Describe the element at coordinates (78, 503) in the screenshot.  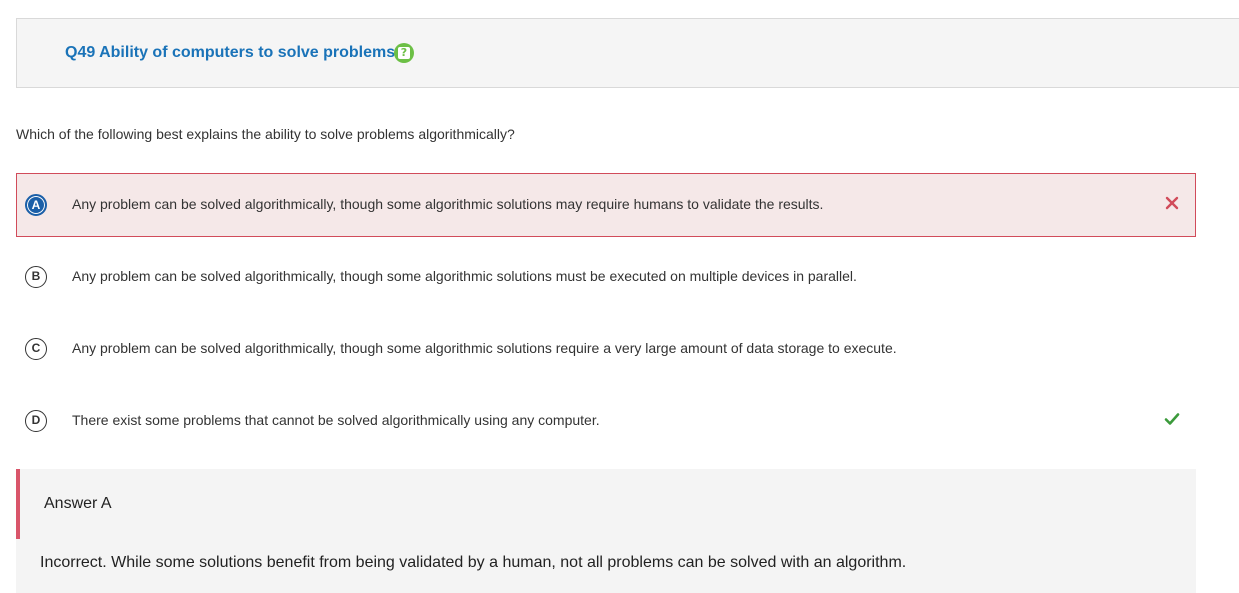
I see `feedback-title: Answer A` at that location.